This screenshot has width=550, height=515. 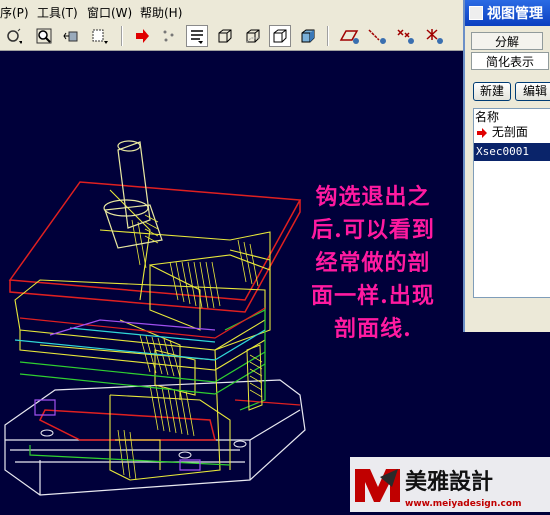 What do you see at coordinates (406, 36) in the screenshot?
I see `datum-point-display-icon` at bounding box center [406, 36].